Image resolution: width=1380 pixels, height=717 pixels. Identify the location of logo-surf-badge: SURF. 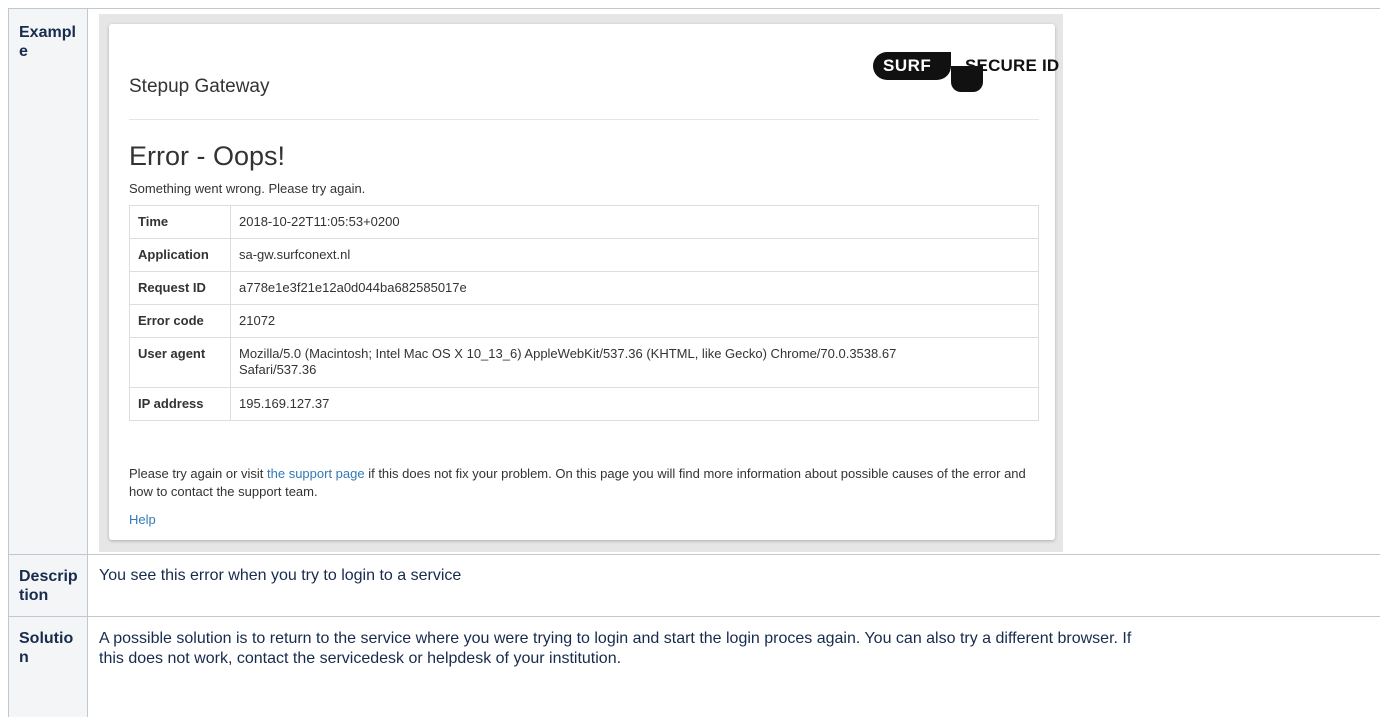
(912, 66).